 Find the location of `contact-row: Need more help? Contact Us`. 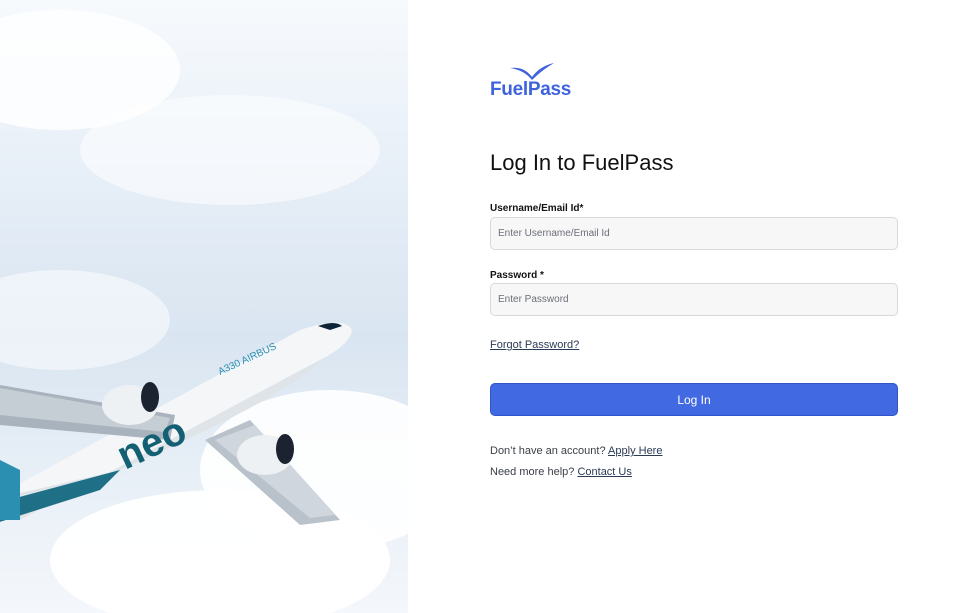

contact-row: Need more help? Contact Us is located at coordinates (561, 472).